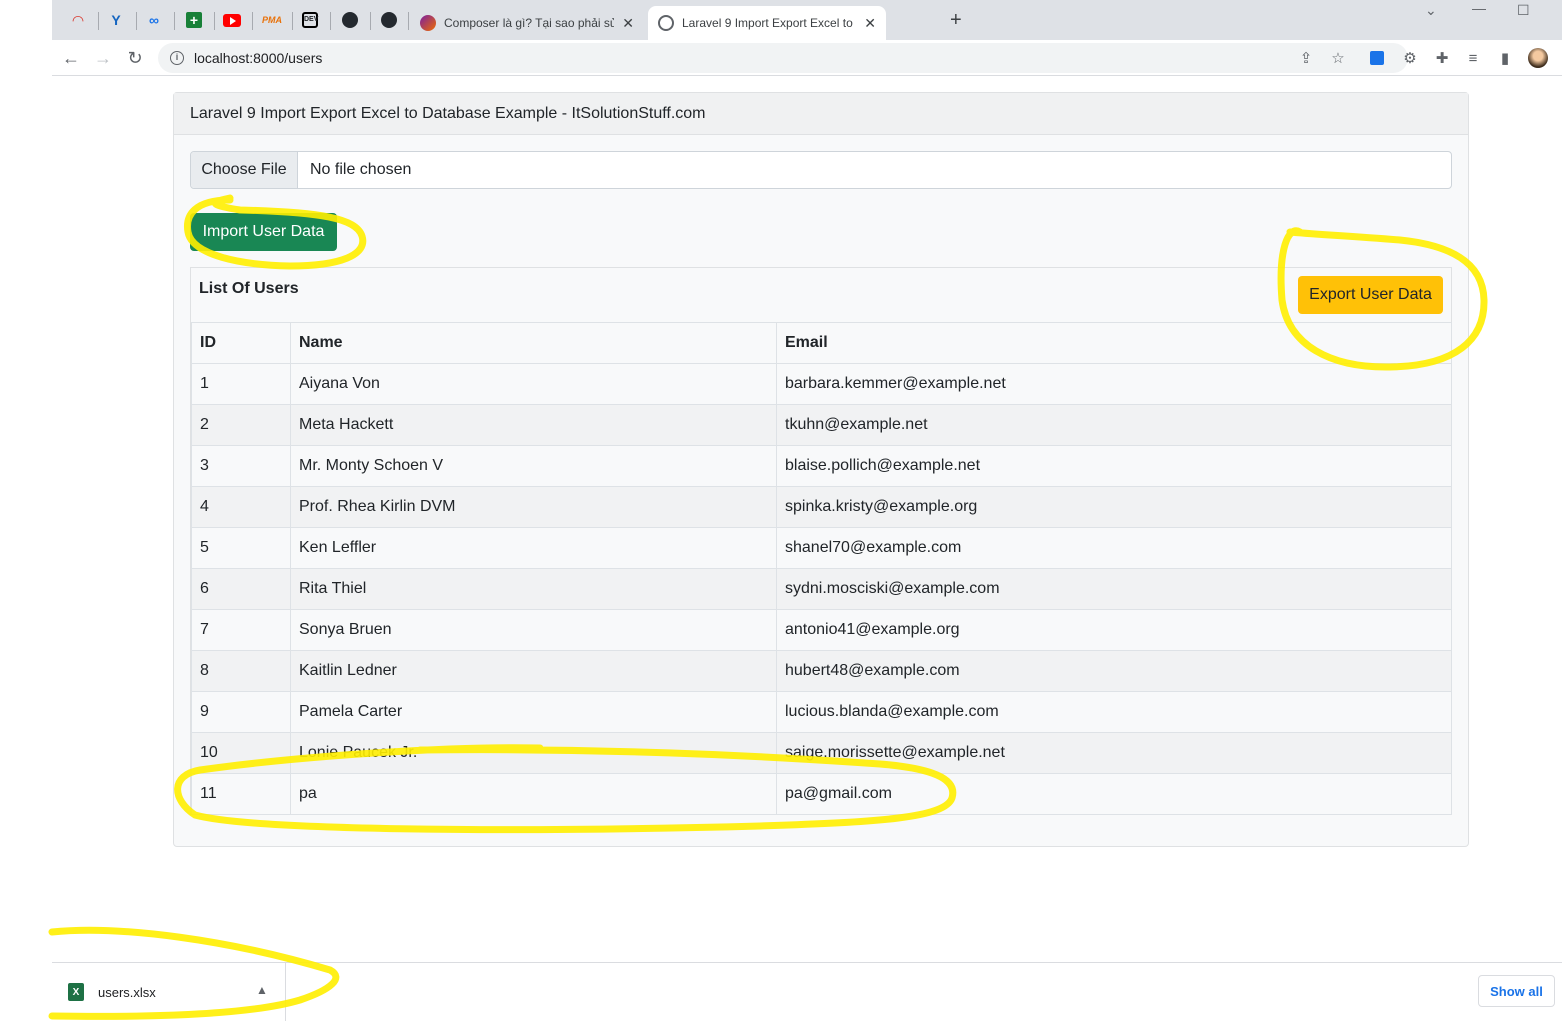  I want to click on cell-name: Kaitlin Ledner, so click(533, 671).